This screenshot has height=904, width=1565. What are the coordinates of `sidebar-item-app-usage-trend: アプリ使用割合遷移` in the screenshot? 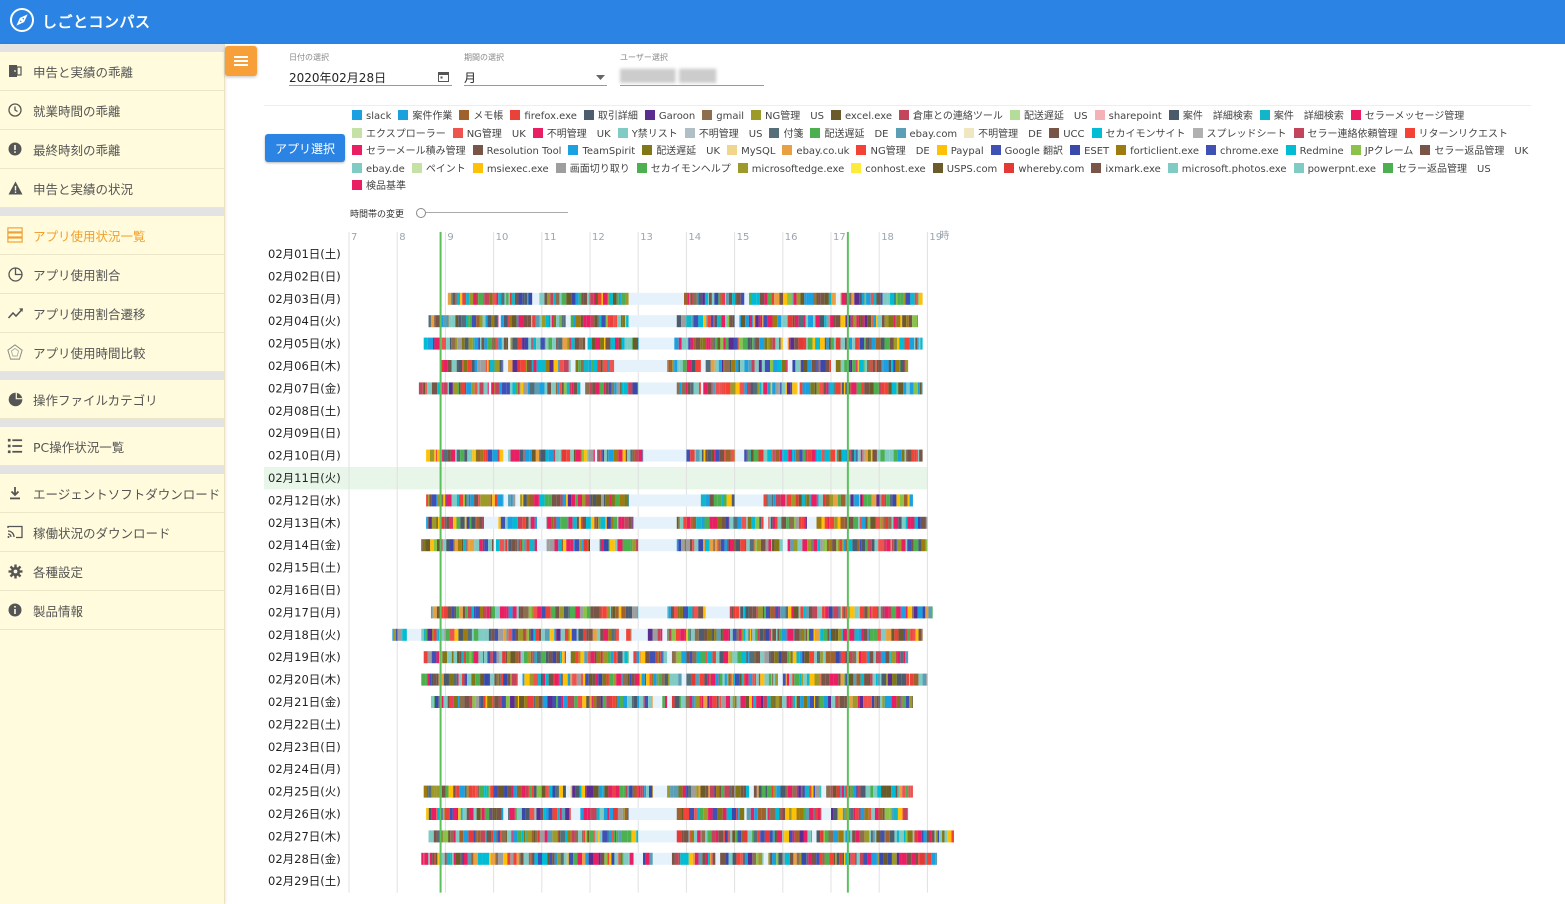 It's located at (112, 313).